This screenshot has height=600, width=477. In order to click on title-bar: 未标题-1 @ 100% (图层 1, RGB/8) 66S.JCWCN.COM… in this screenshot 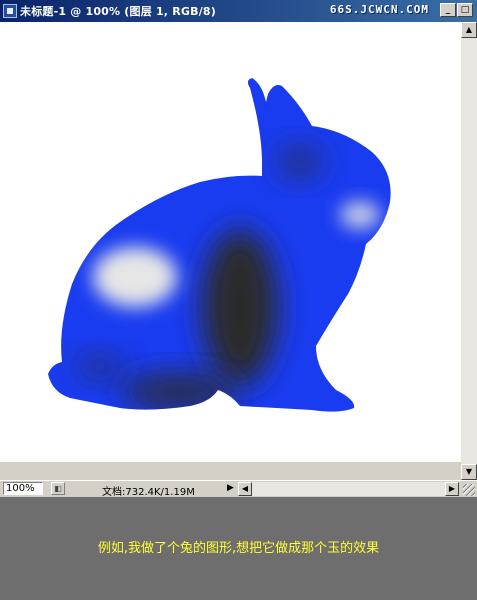, I will do `click(238, 11)`.